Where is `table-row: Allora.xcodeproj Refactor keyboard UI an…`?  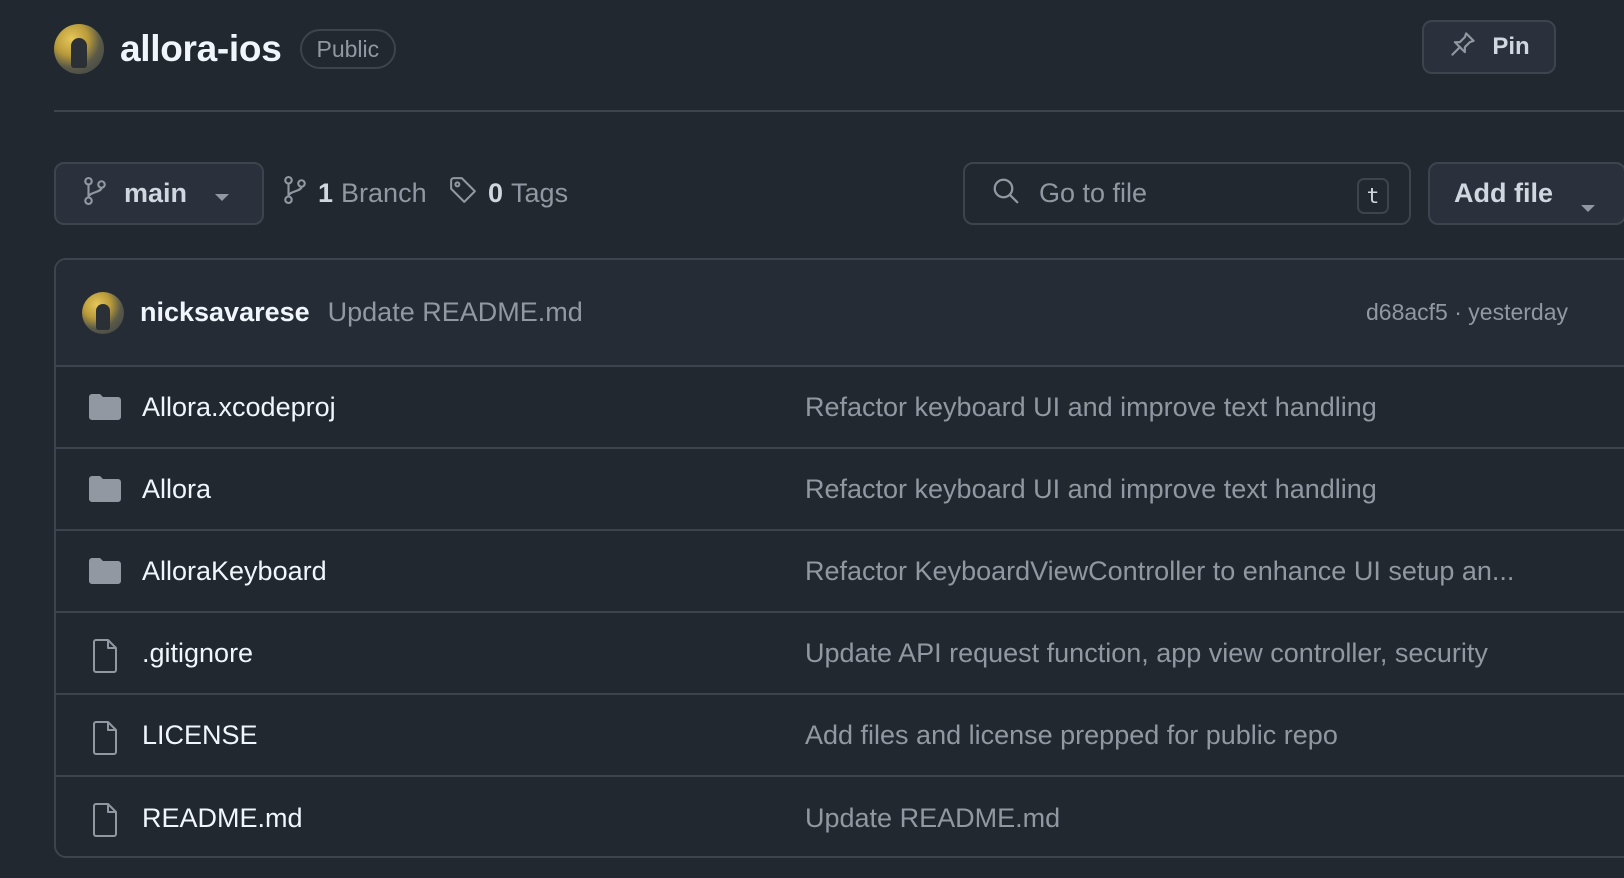
table-row: Allora.xcodeproj Refactor keyboard UI an… is located at coordinates (840, 408).